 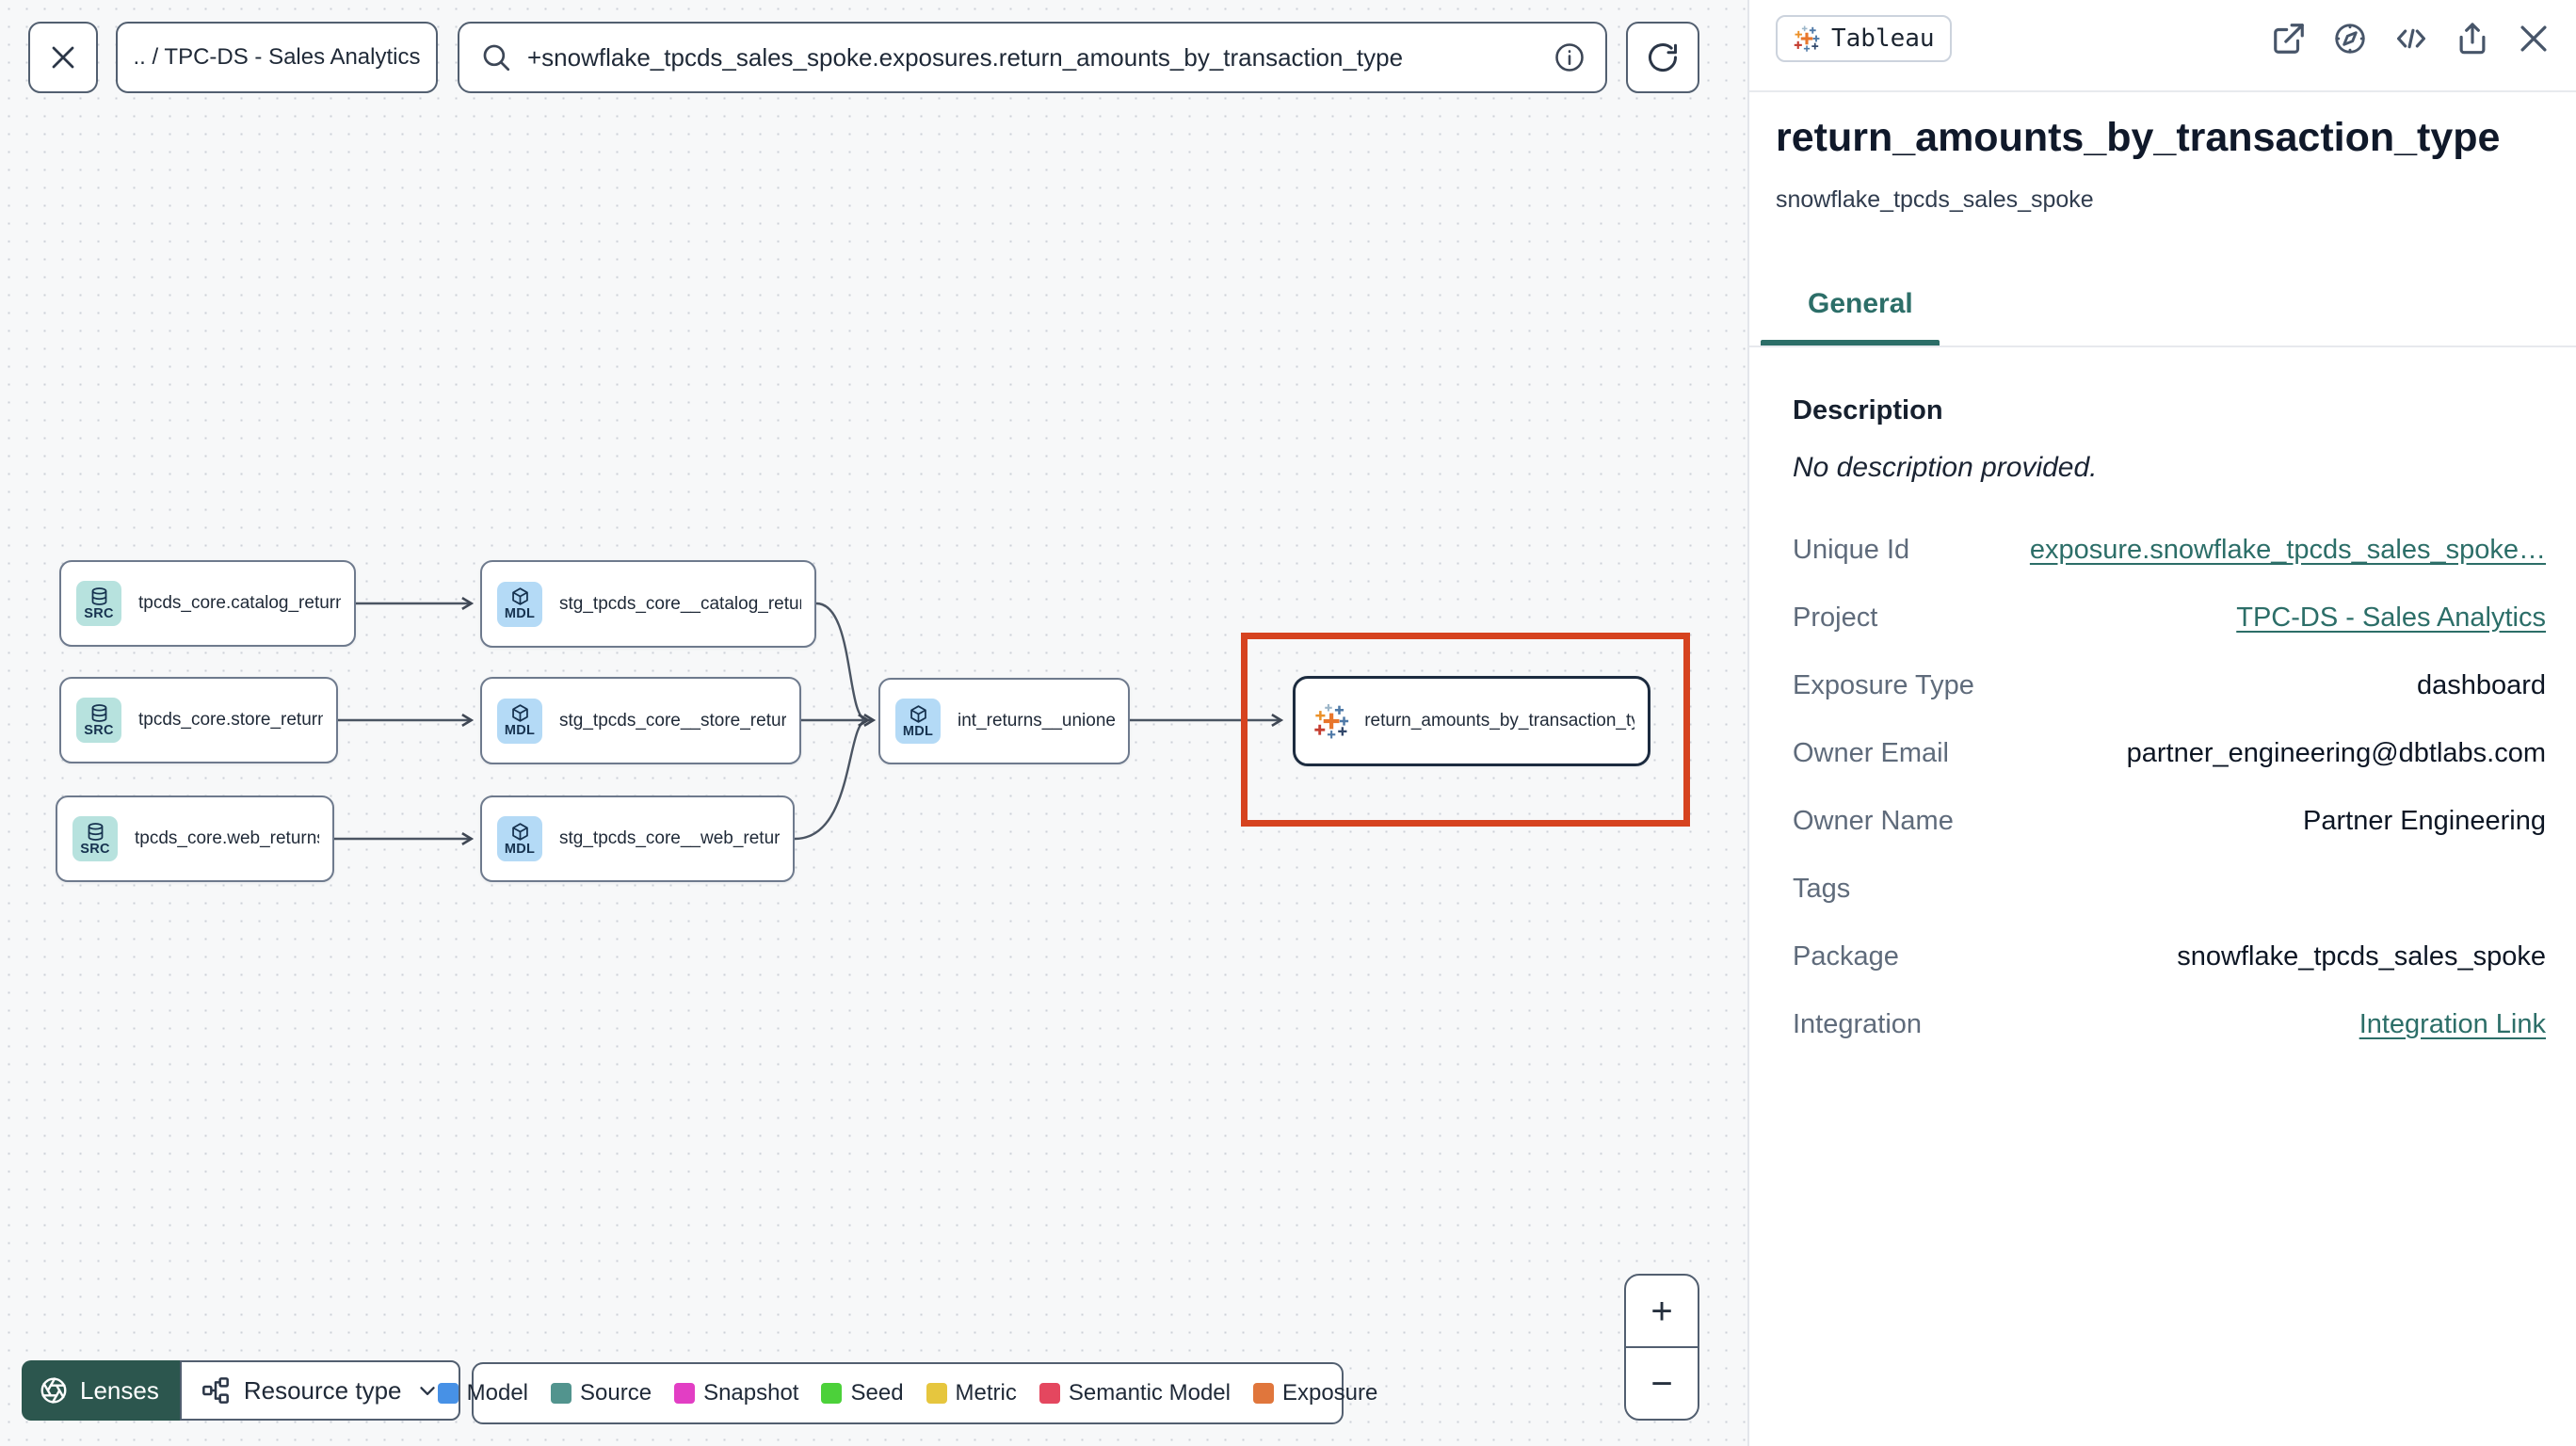 I want to click on resource-package-subtitle: snowflake_tpcds_sales_spoke, so click(x=1935, y=199).